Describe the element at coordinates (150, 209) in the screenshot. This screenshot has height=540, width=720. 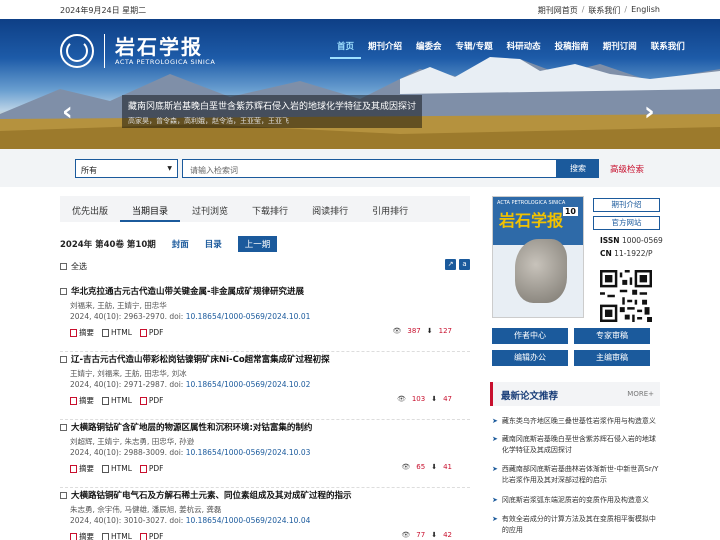
I see `tab-current-issue: 当期目录` at that location.